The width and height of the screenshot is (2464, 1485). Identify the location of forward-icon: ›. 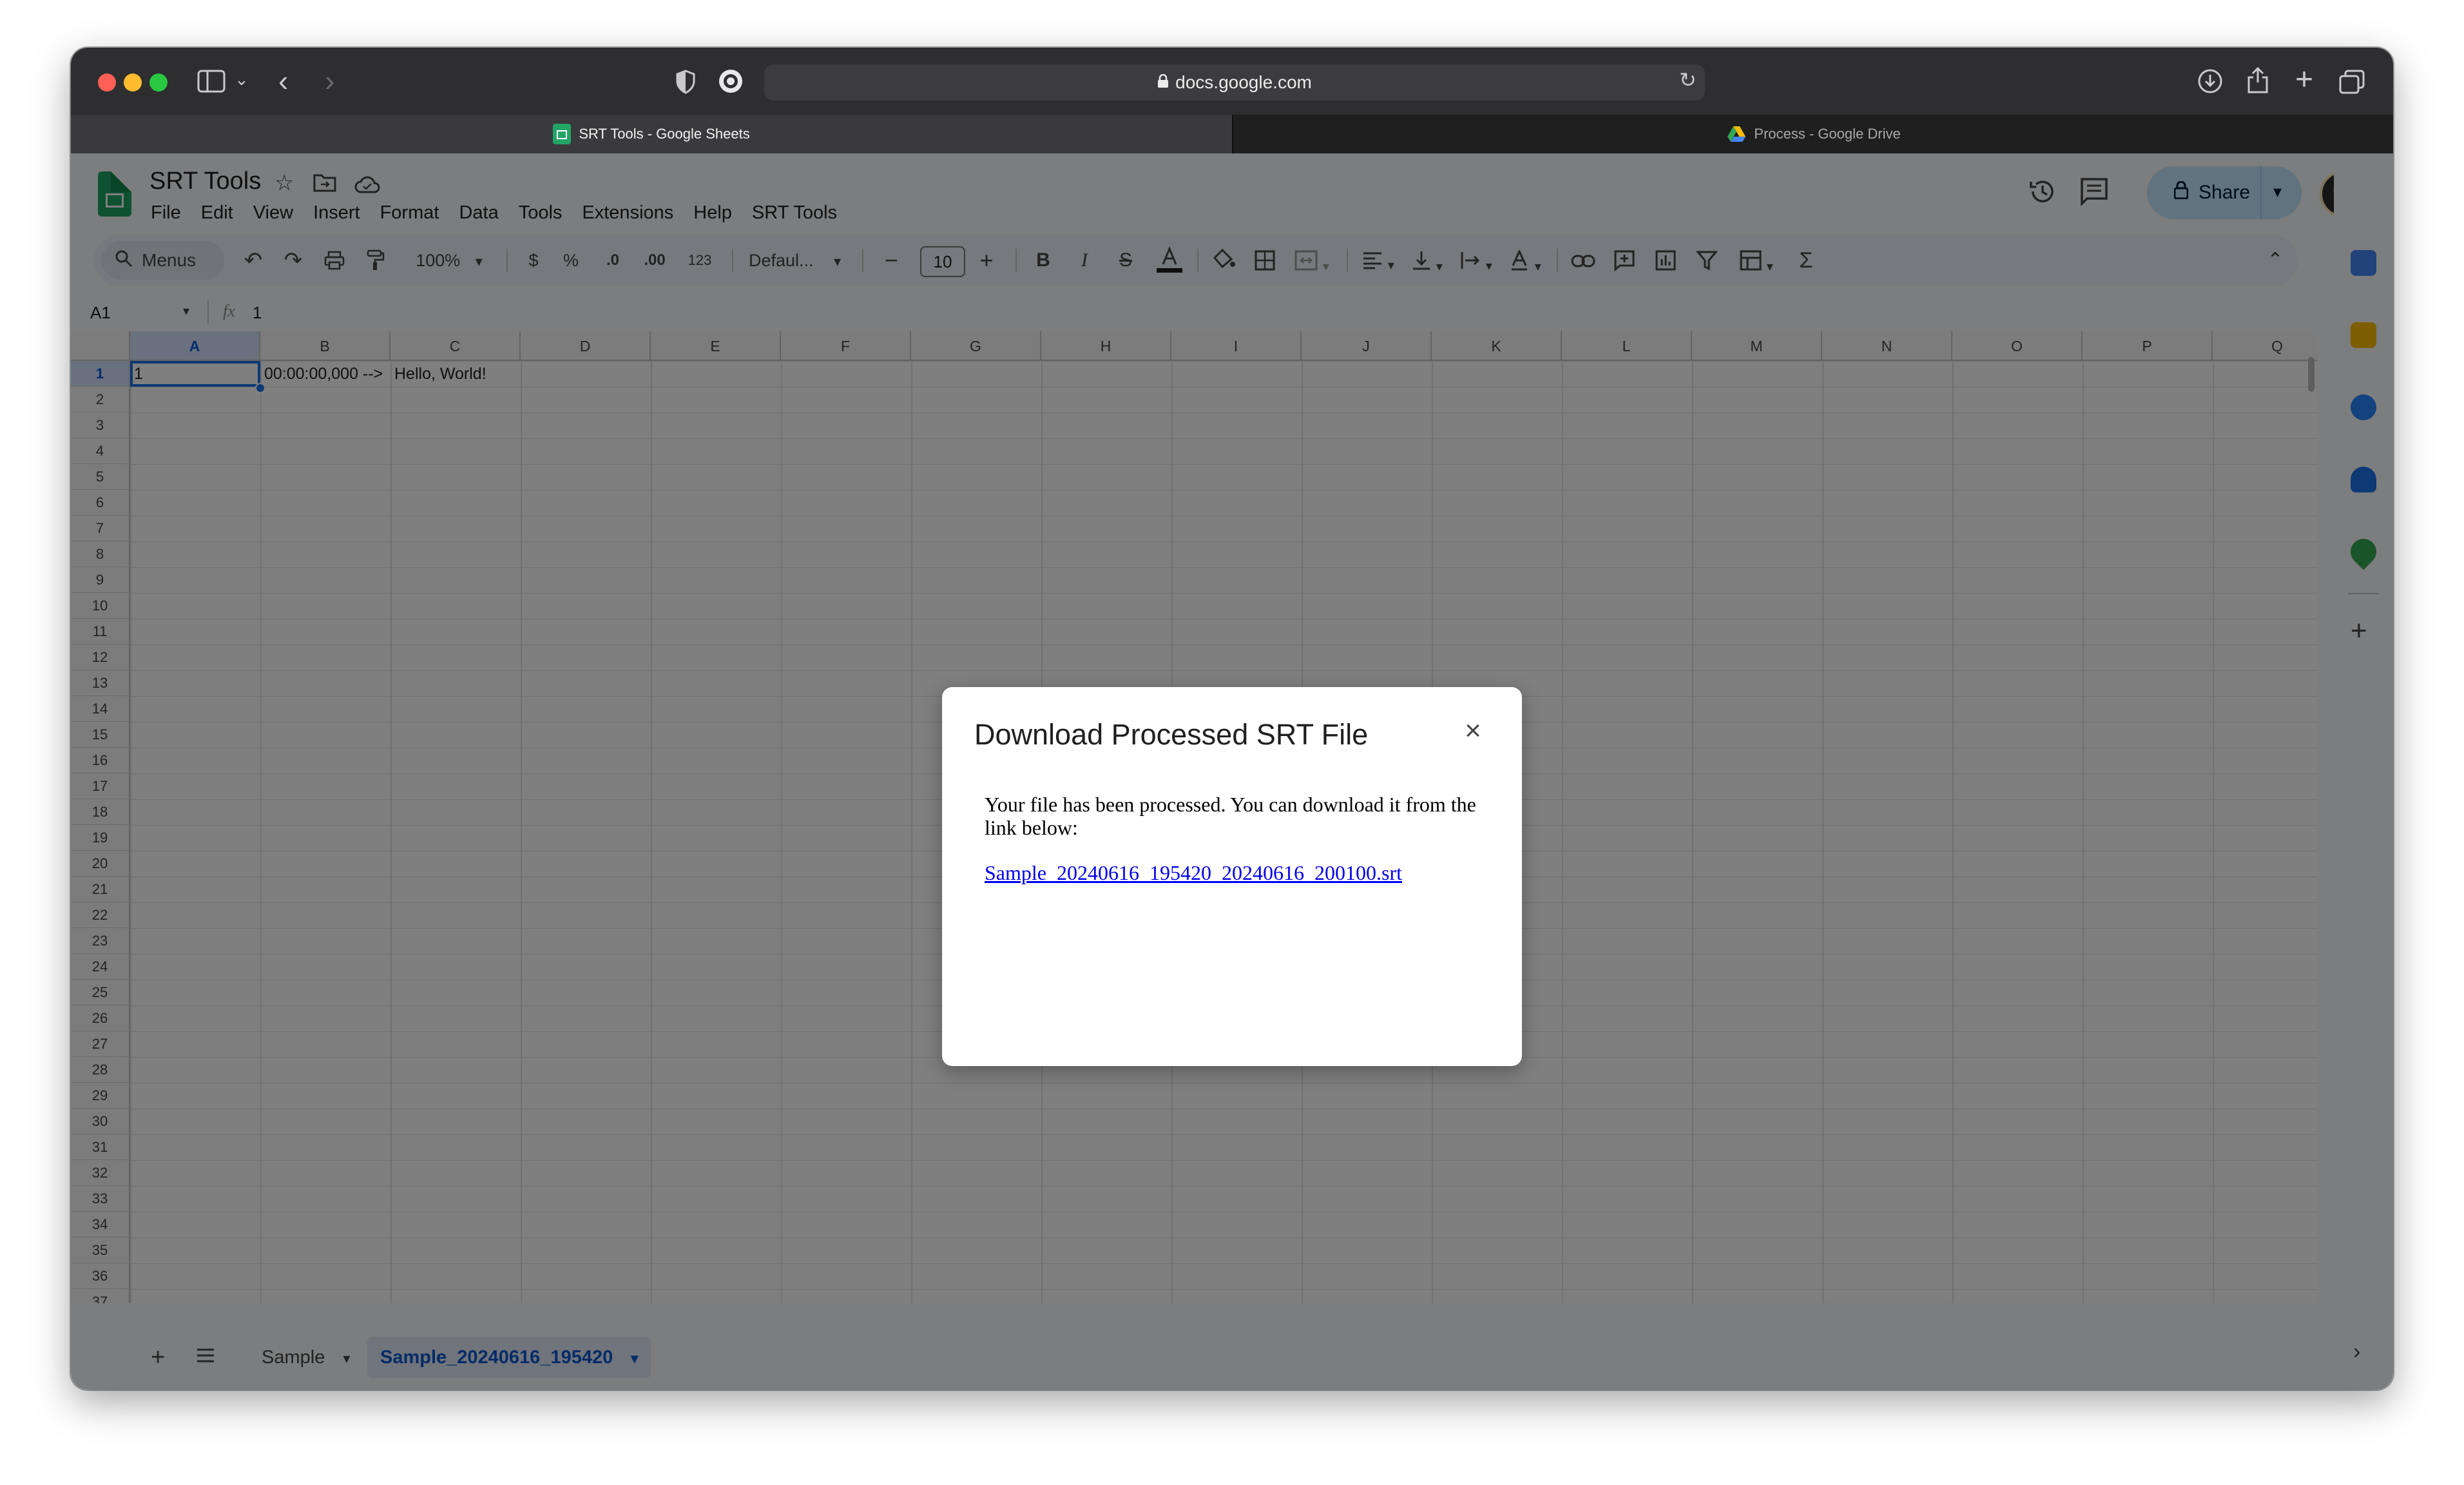
(329, 80).